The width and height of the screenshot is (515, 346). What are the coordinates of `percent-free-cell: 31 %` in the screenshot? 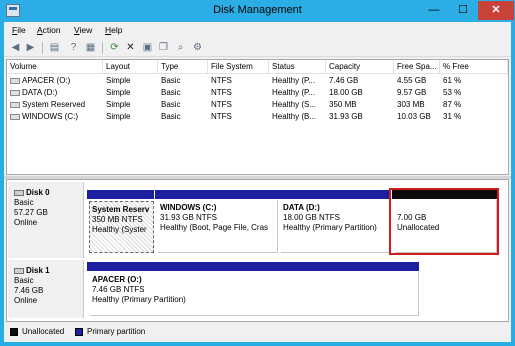 It's located at (452, 116).